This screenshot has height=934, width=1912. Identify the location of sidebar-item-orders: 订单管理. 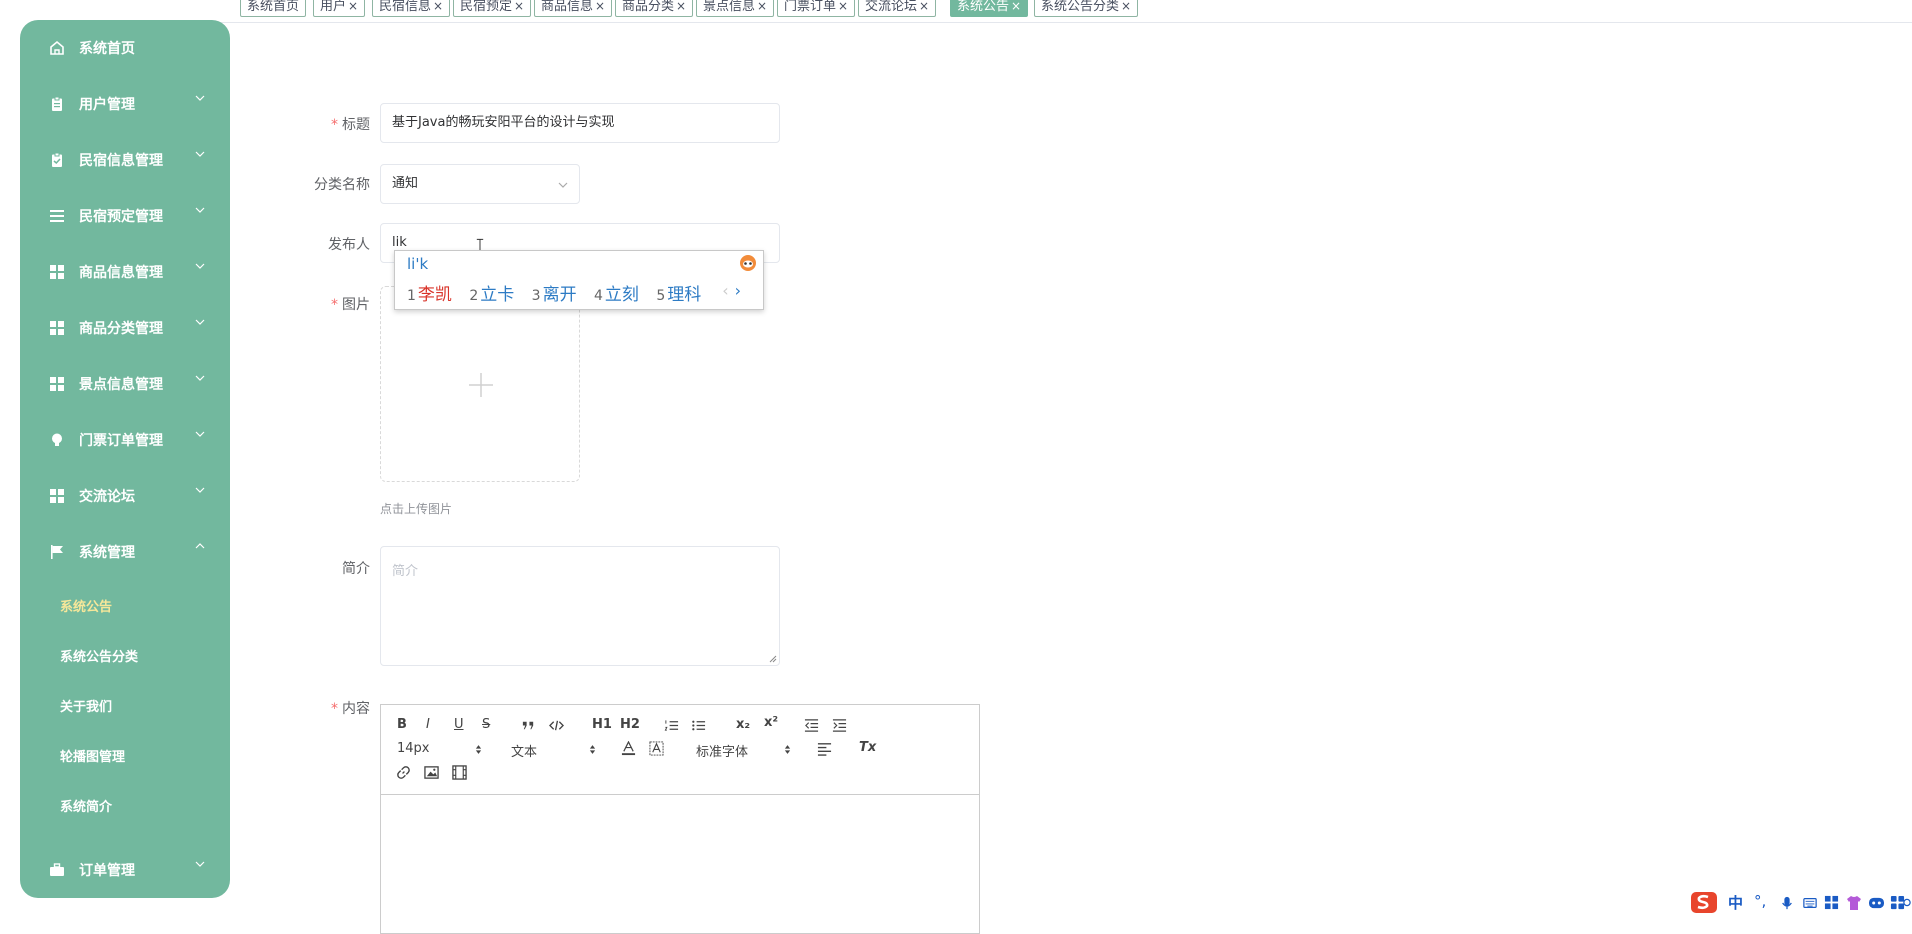
(125, 870).